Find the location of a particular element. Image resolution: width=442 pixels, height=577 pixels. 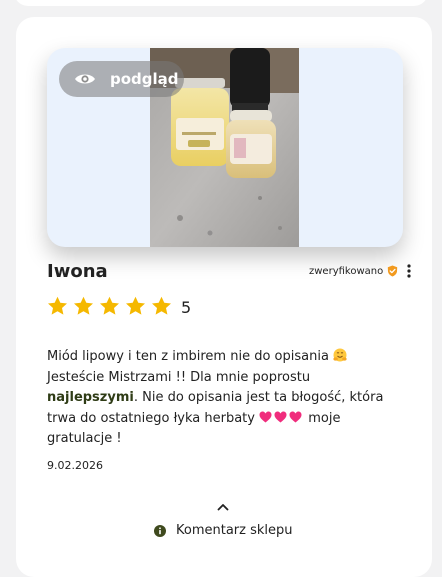

shop-comment-label: Komentarz sklepu is located at coordinates (234, 530).